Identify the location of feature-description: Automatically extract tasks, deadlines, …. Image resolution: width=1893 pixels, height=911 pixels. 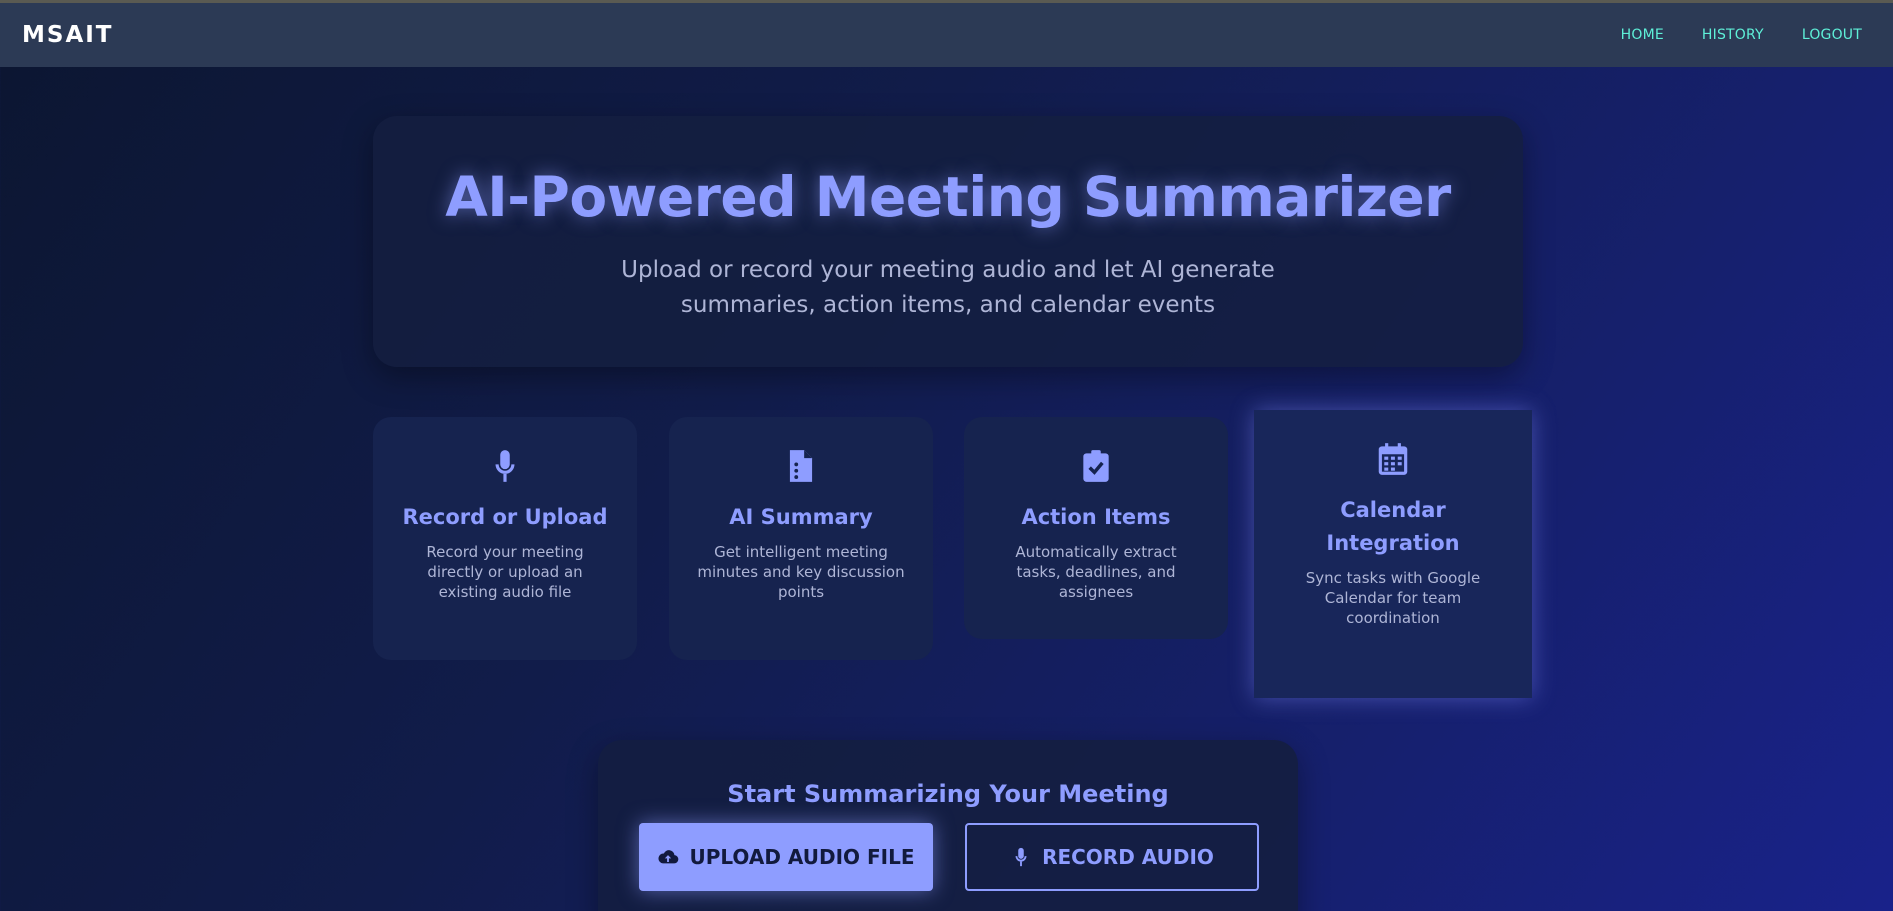
(1096, 572).